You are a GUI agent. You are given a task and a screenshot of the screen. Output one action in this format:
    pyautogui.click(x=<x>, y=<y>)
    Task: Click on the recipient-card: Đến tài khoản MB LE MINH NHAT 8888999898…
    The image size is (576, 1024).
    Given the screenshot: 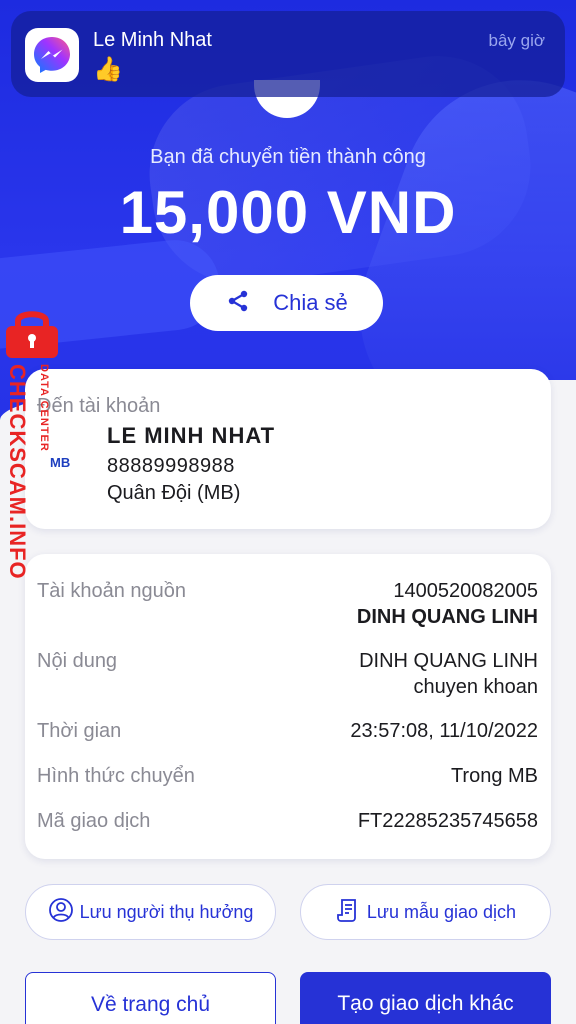 What is the action you would take?
    pyautogui.click(x=288, y=449)
    